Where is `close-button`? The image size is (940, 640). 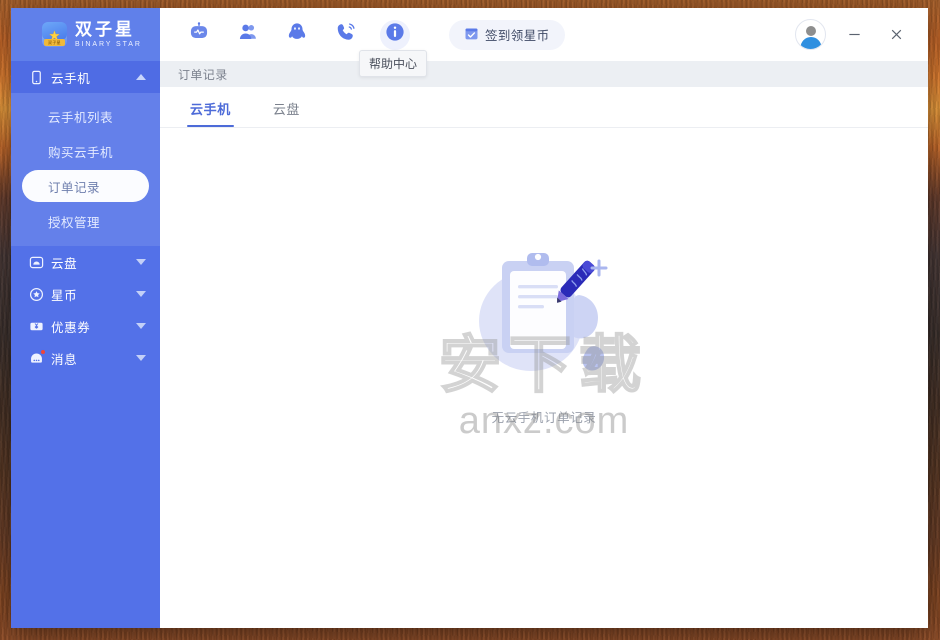 close-button is located at coordinates (896, 35).